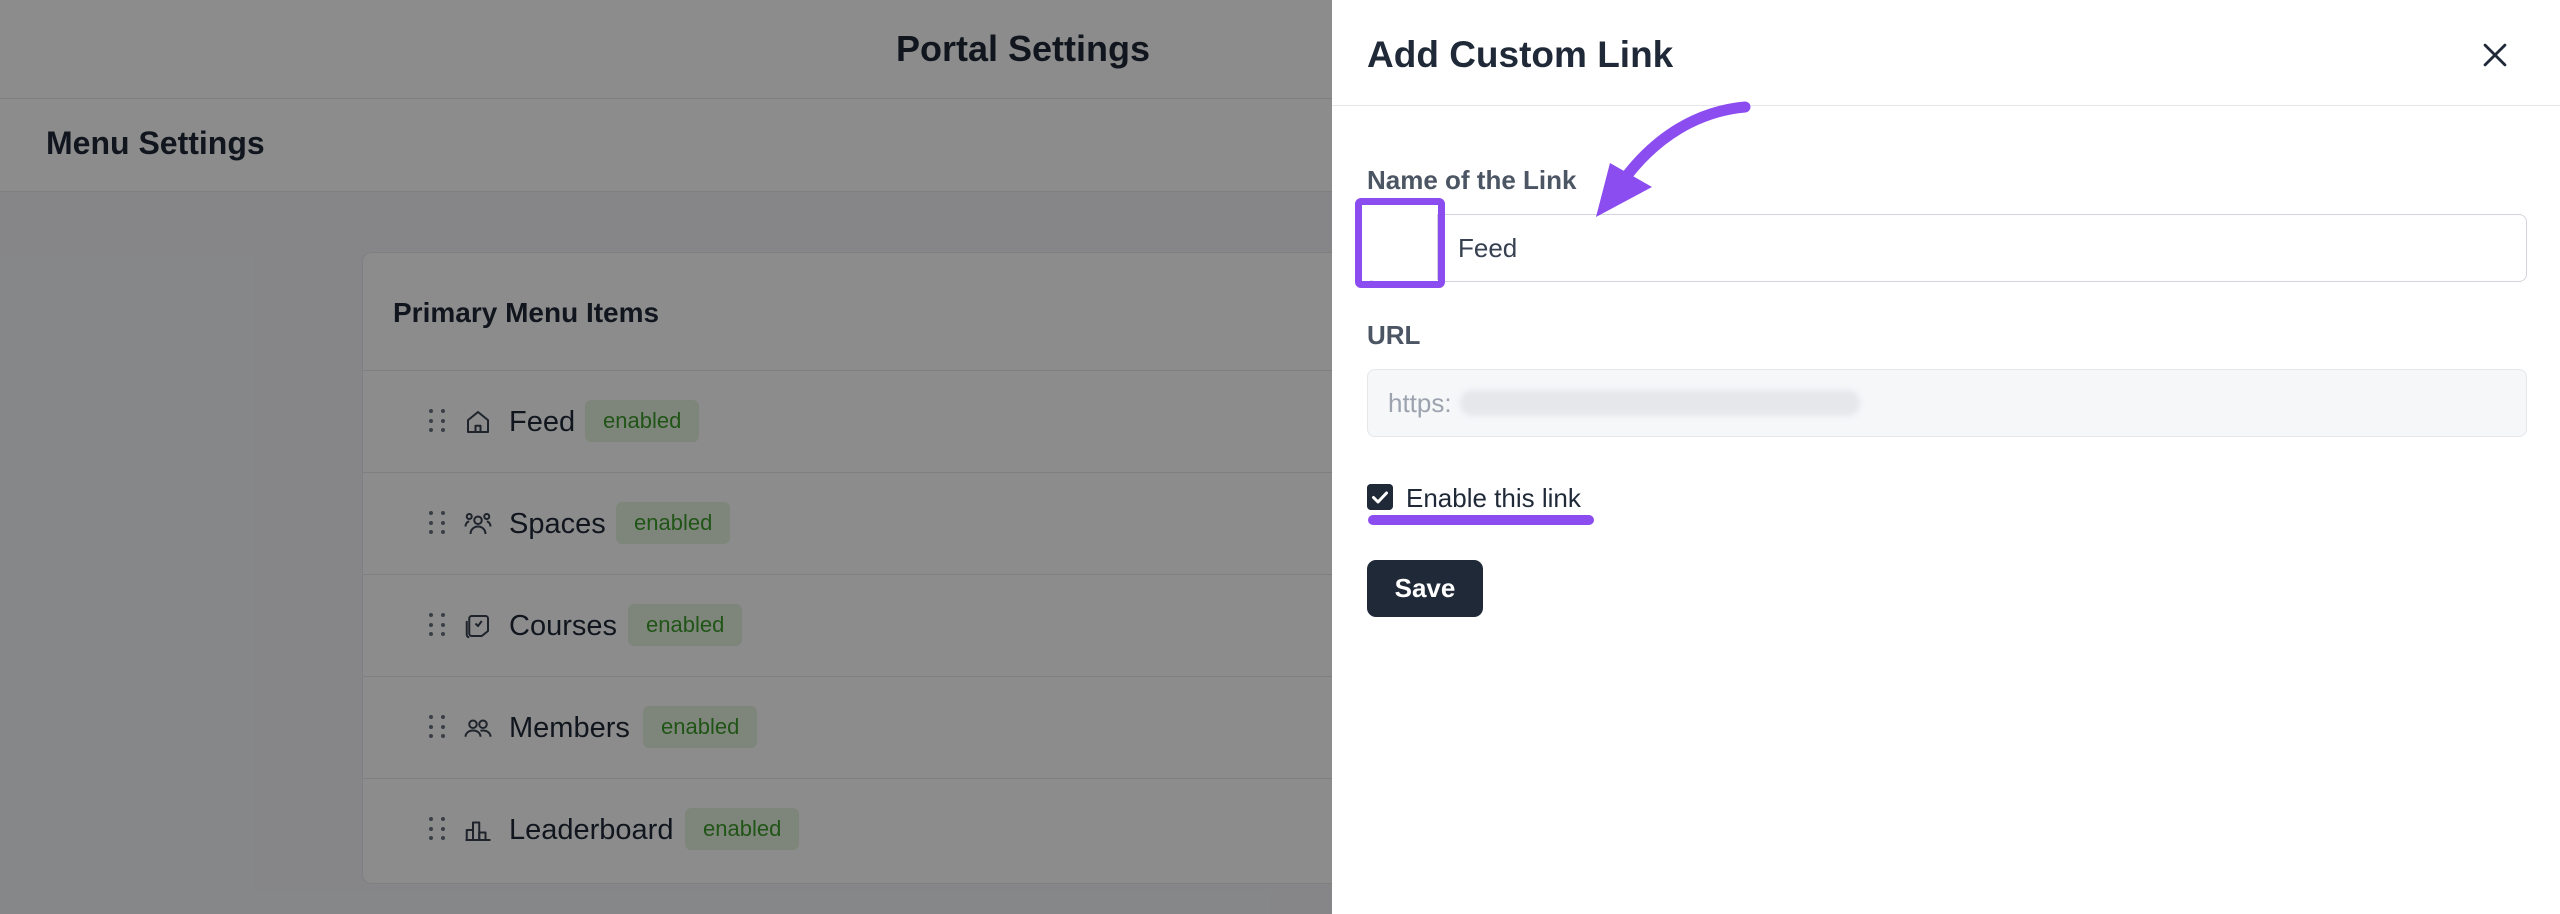 This screenshot has width=2560, height=914. What do you see at coordinates (1947, 248) in the screenshot?
I see `name-field` at bounding box center [1947, 248].